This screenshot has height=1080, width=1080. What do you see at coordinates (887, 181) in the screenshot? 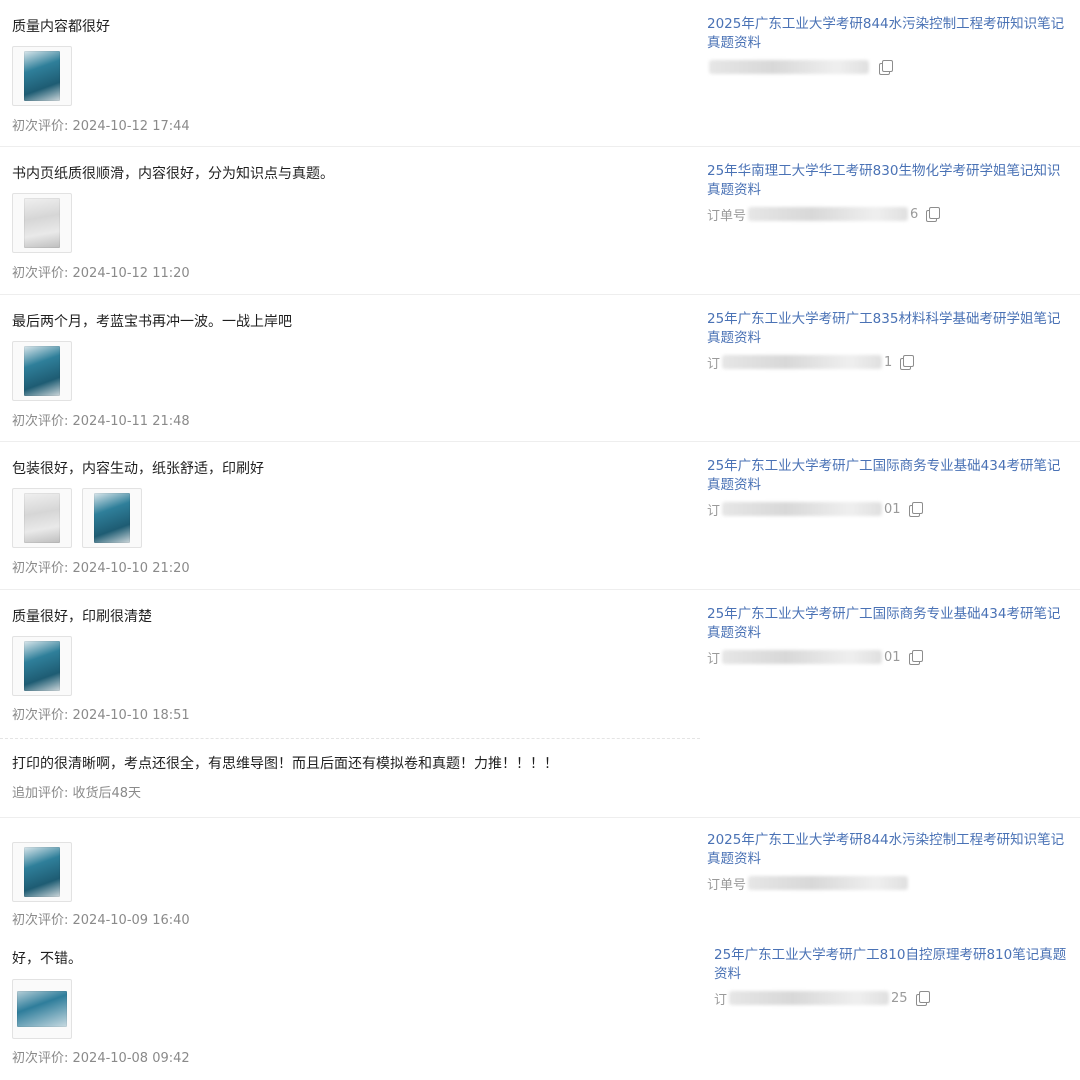
I see `product-link: 25年华南理工大学华工考研830生物化学考研学姐笔记知识真题资料` at bounding box center [887, 181].